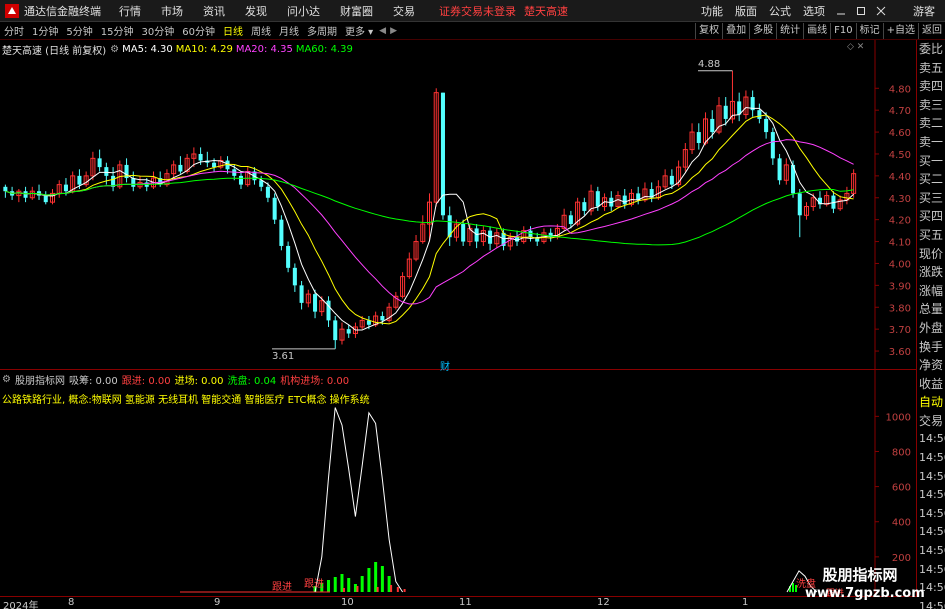 This screenshot has height=609, width=945. I want to click on close-icon, so click(881, 11).